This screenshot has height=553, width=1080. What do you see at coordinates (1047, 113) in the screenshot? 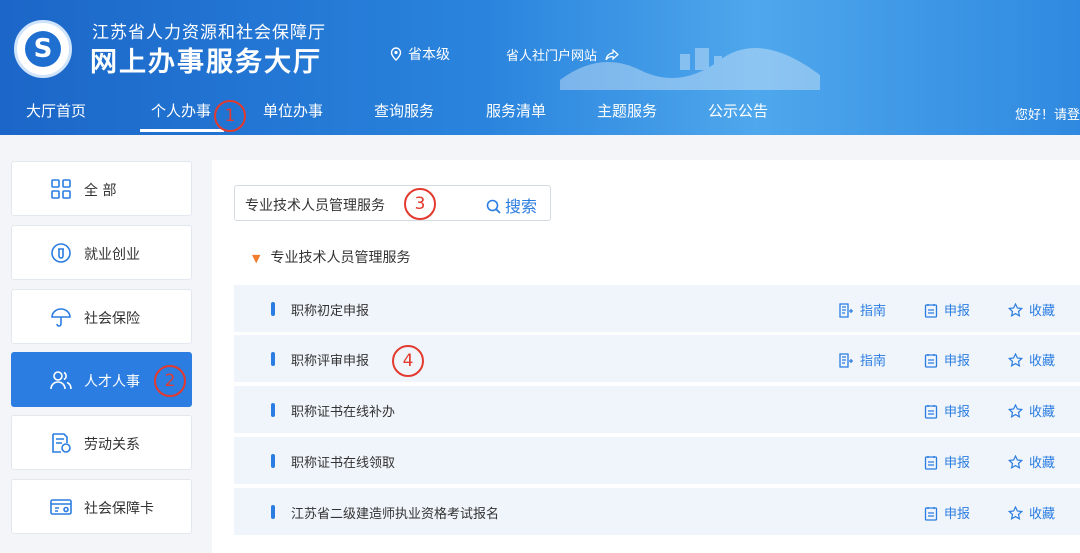
I see `login-greeting: 您好！请登` at bounding box center [1047, 113].